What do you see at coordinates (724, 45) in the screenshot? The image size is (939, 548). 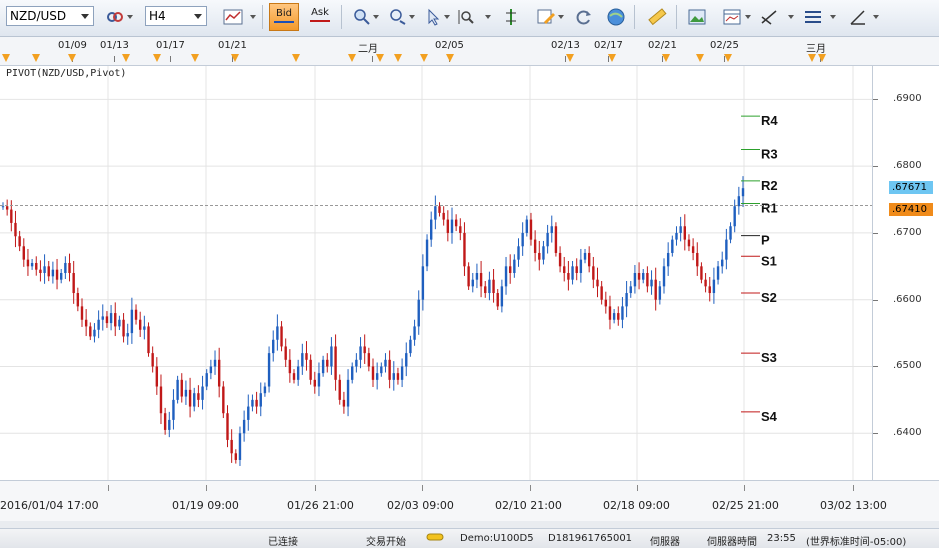 I see `top-axis-label: 02/25` at bounding box center [724, 45].